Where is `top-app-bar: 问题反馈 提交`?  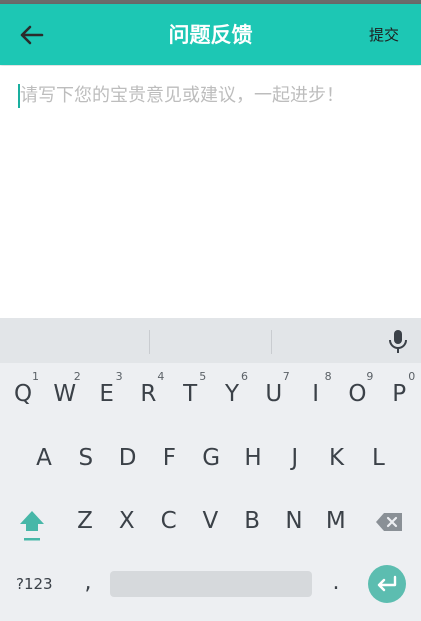 top-app-bar: 问题反馈 提交 is located at coordinates (210, 34).